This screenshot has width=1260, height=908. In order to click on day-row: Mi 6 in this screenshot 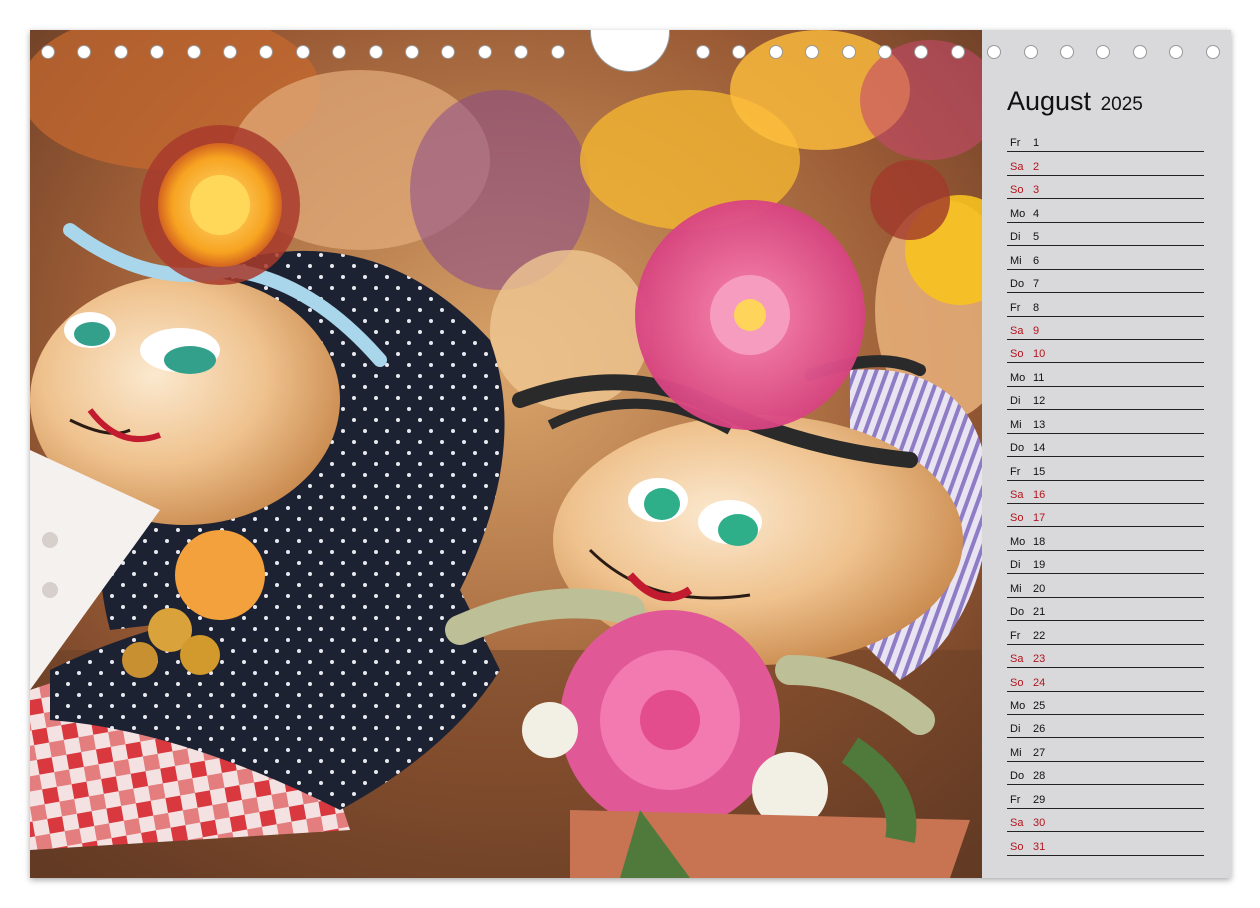, I will do `click(1105, 258)`.